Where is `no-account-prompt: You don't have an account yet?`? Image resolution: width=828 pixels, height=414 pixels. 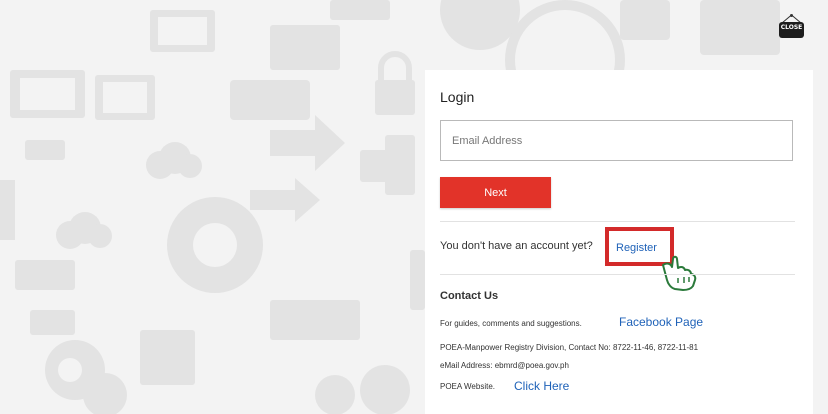 no-account-prompt: You don't have an account yet? is located at coordinates (516, 246).